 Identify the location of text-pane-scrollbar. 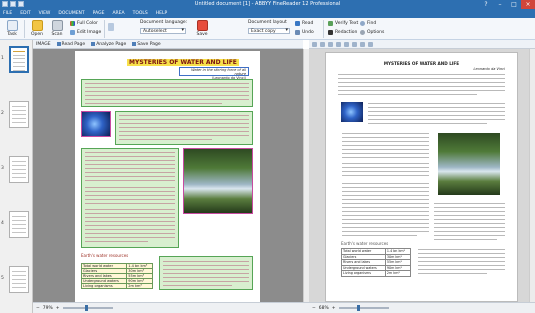
(532, 175).